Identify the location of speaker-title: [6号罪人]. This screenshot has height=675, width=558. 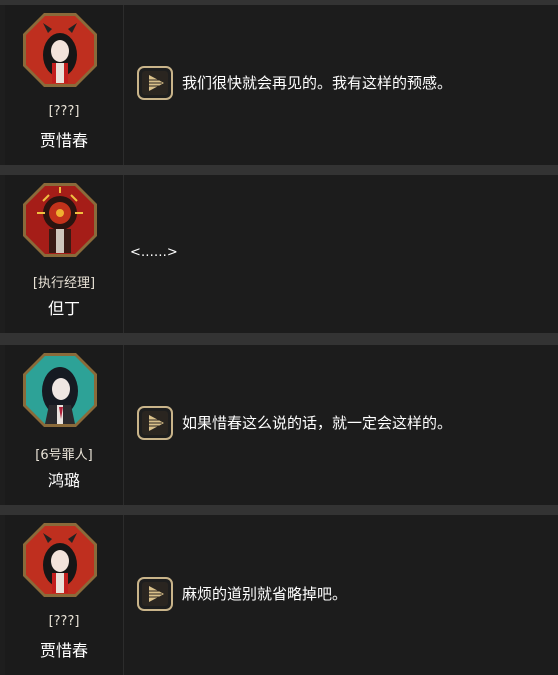
(64, 455).